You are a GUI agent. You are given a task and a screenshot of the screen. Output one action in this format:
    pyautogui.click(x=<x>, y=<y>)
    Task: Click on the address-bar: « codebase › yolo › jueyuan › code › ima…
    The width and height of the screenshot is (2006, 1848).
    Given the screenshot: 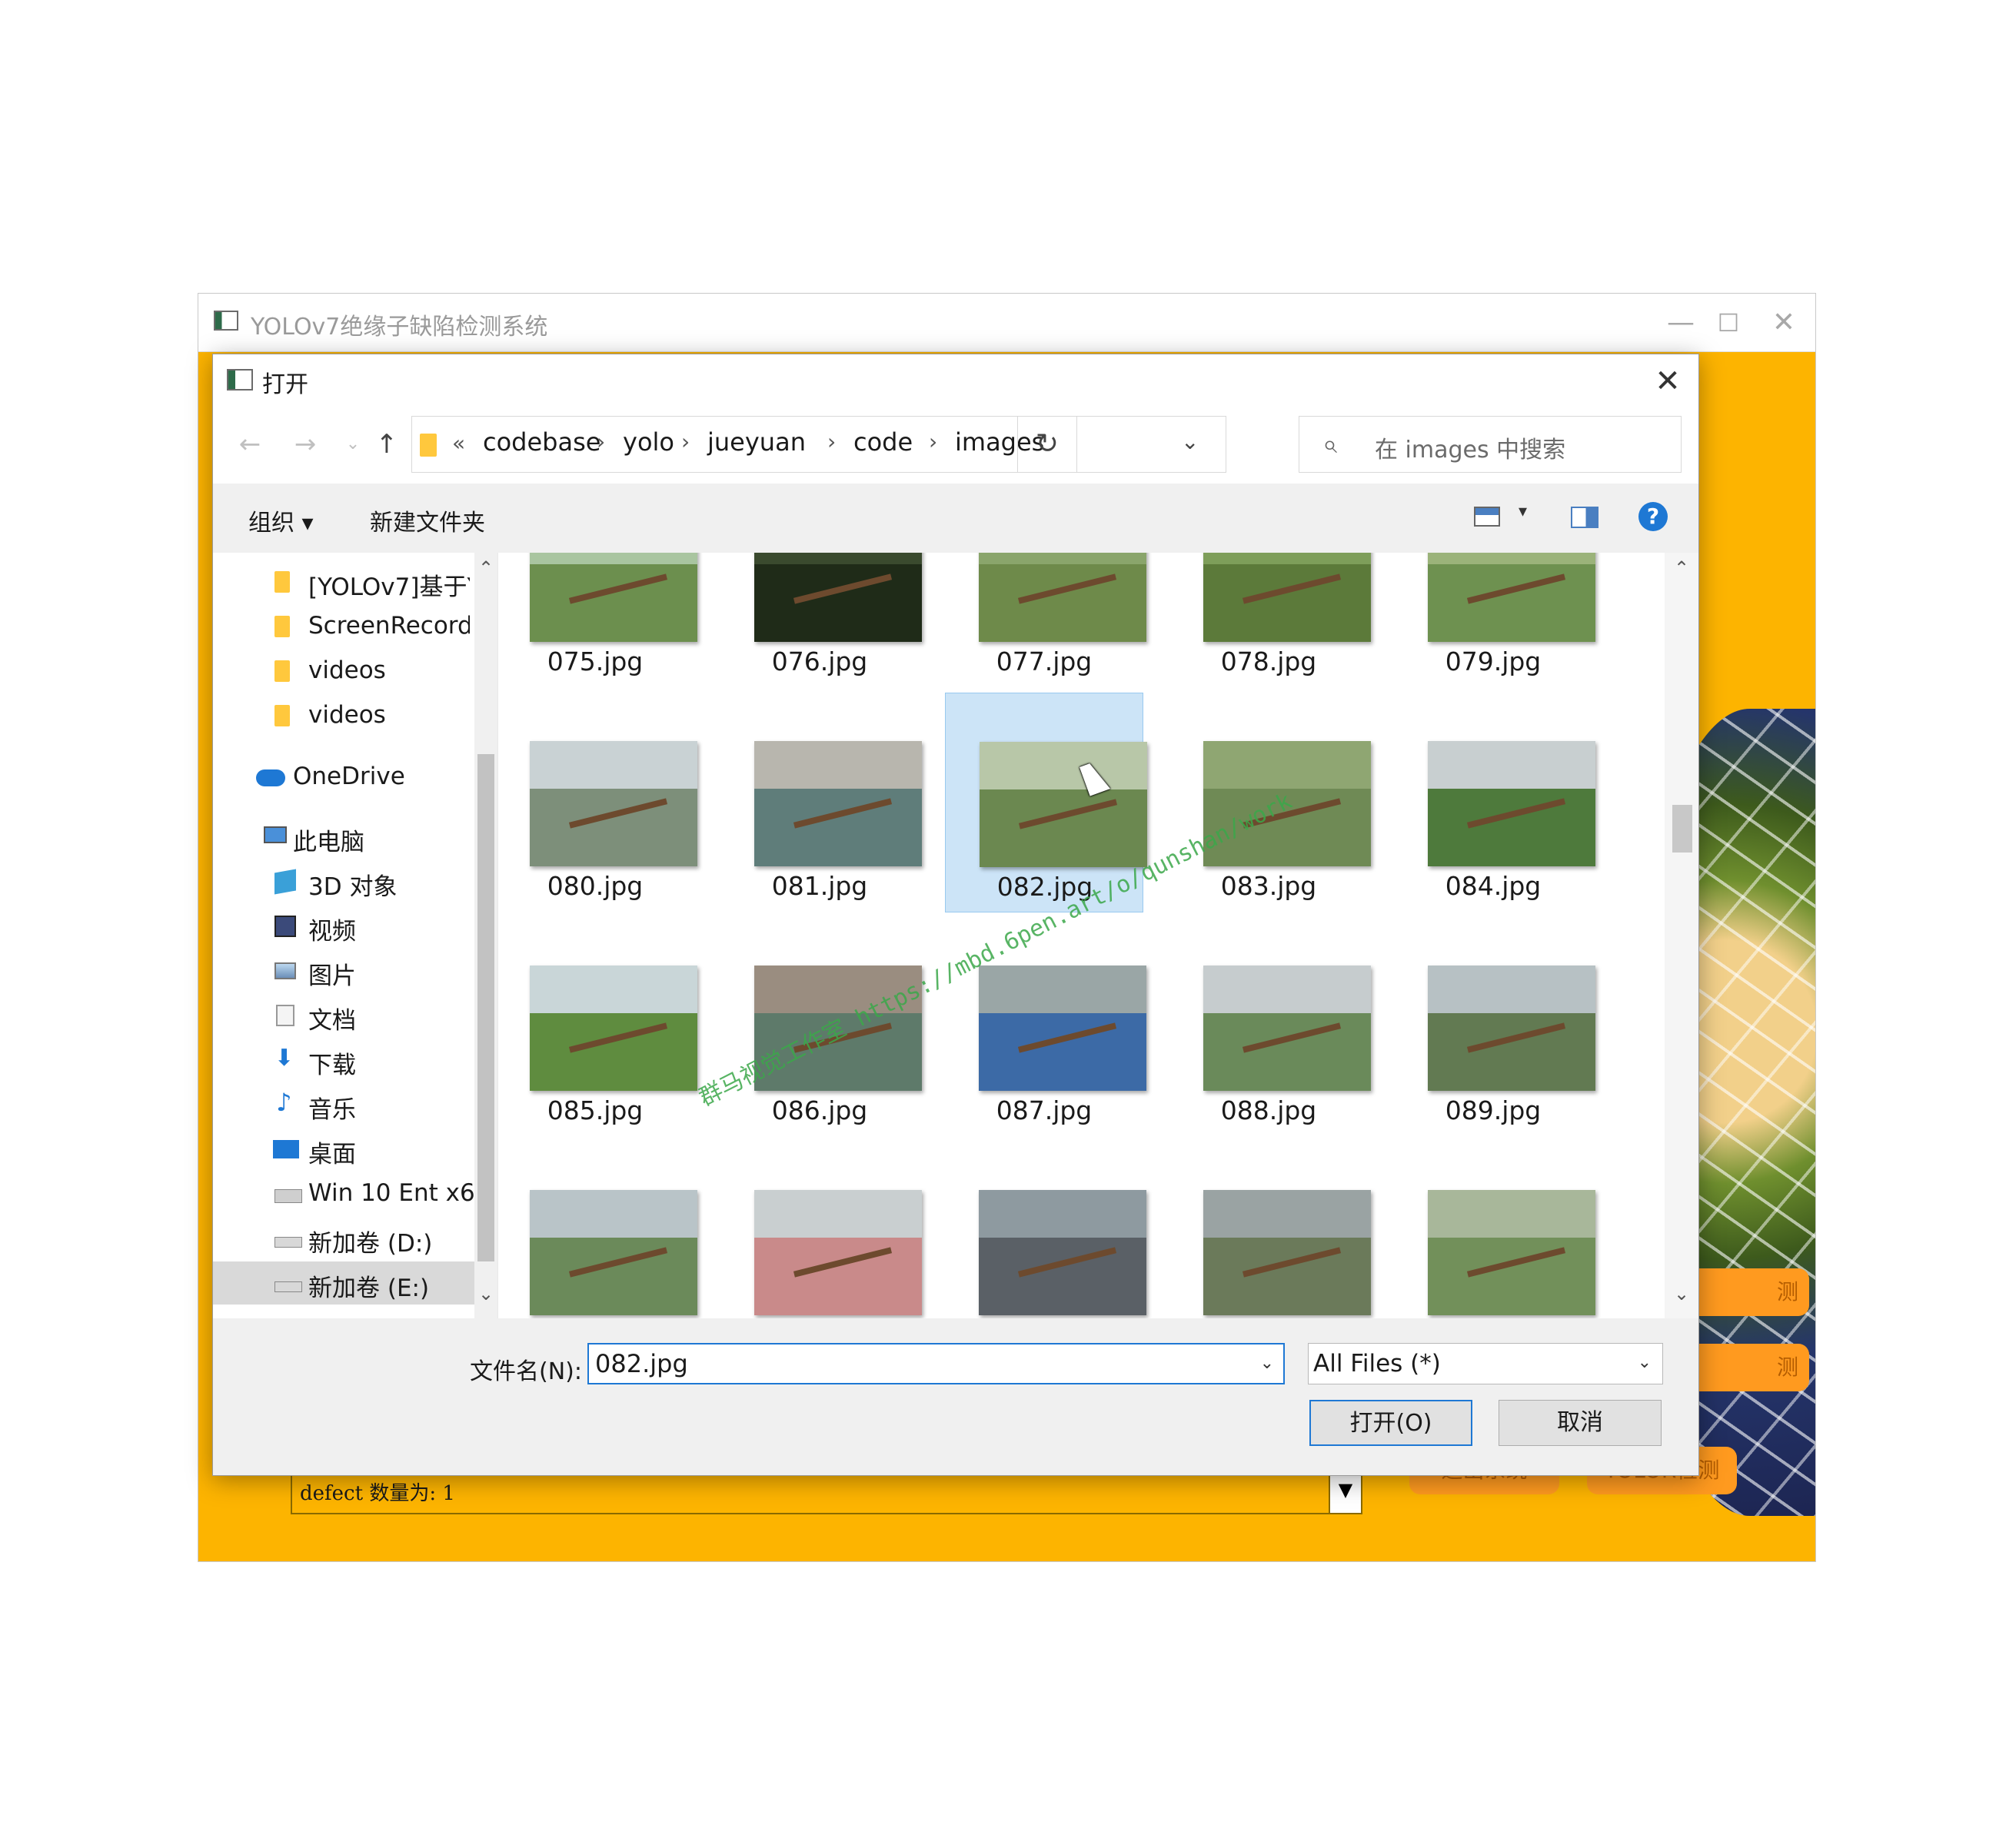 What is the action you would take?
    pyautogui.click(x=818, y=444)
    